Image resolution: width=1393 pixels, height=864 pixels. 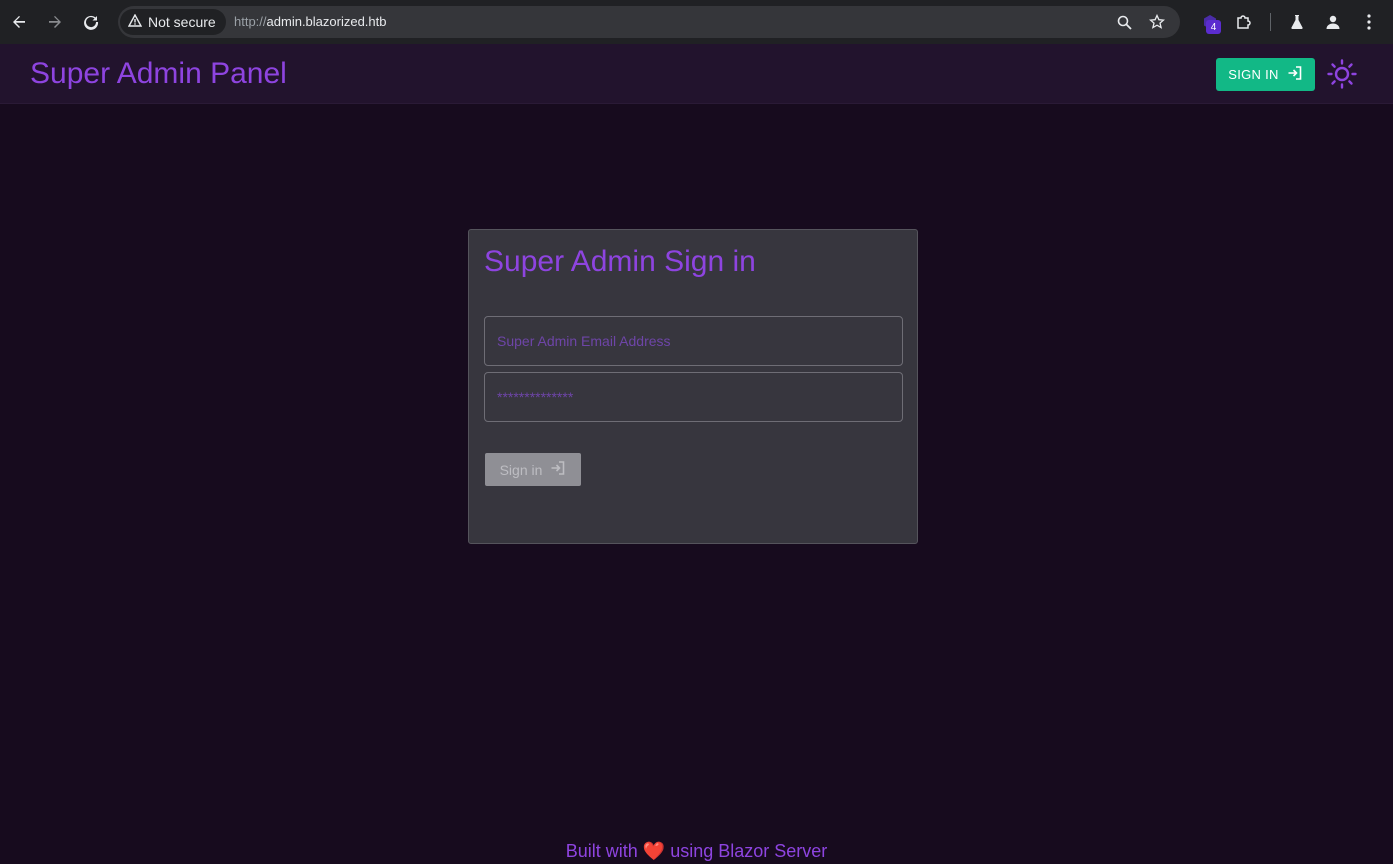 What do you see at coordinates (693, 341) in the screenshot?
I see `email-field` at bounding box center [693, 341].